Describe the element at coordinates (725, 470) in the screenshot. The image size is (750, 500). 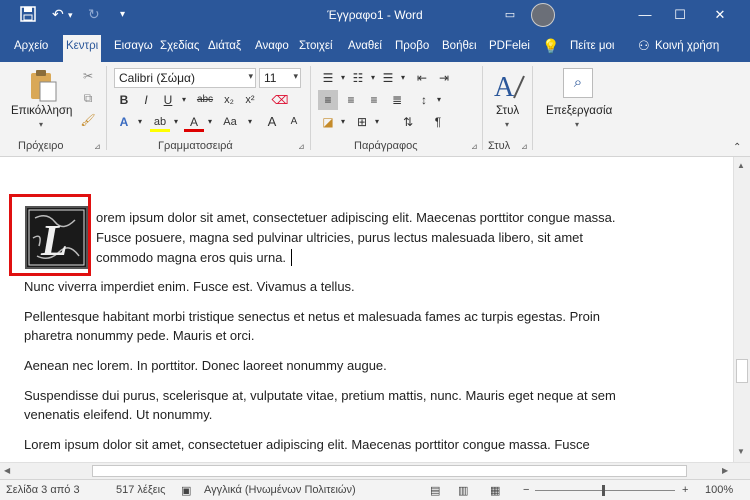
I see `scroll-right-icon: ▶` at that location.